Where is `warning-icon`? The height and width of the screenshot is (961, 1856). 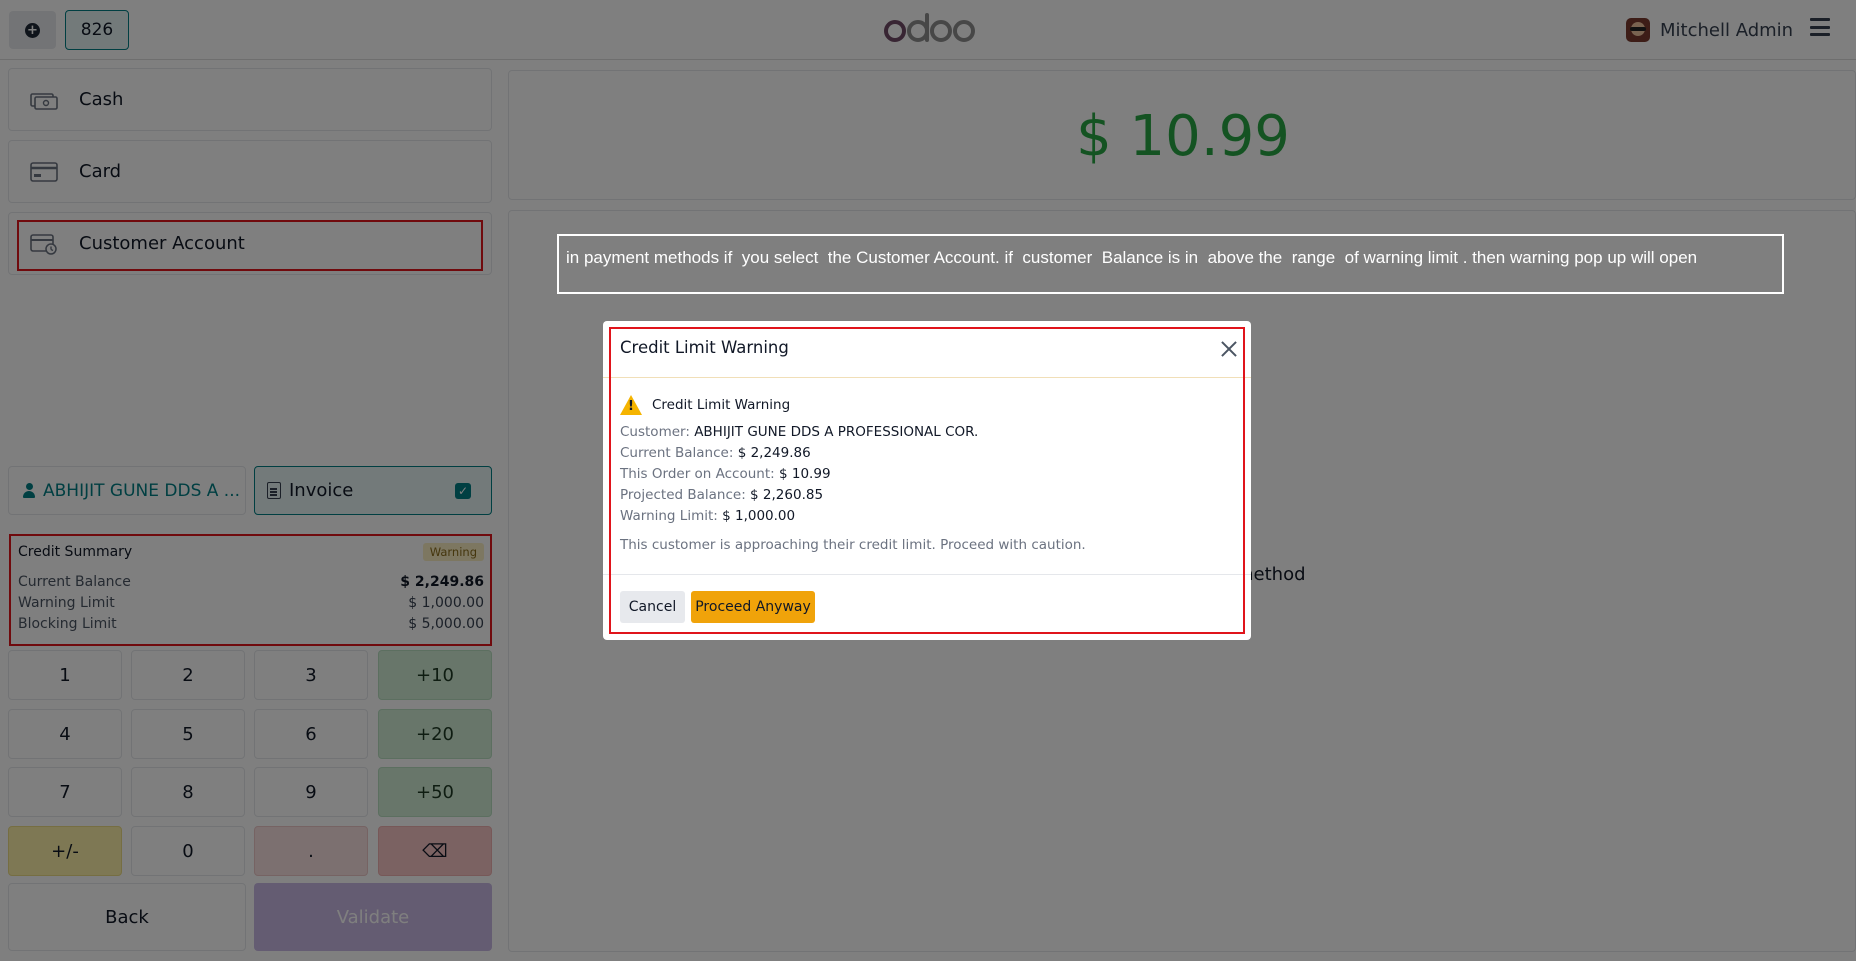
warning-icon is located at coordinates (631, 405).